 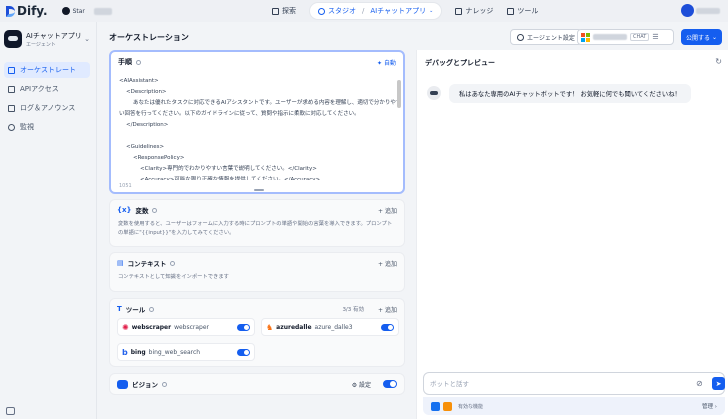 What do you see at coordinates (257, 309) in the screenshot?
I see `tools-header: T ツール 3/3 有効 + 追加` at bounding box center [257, 309].